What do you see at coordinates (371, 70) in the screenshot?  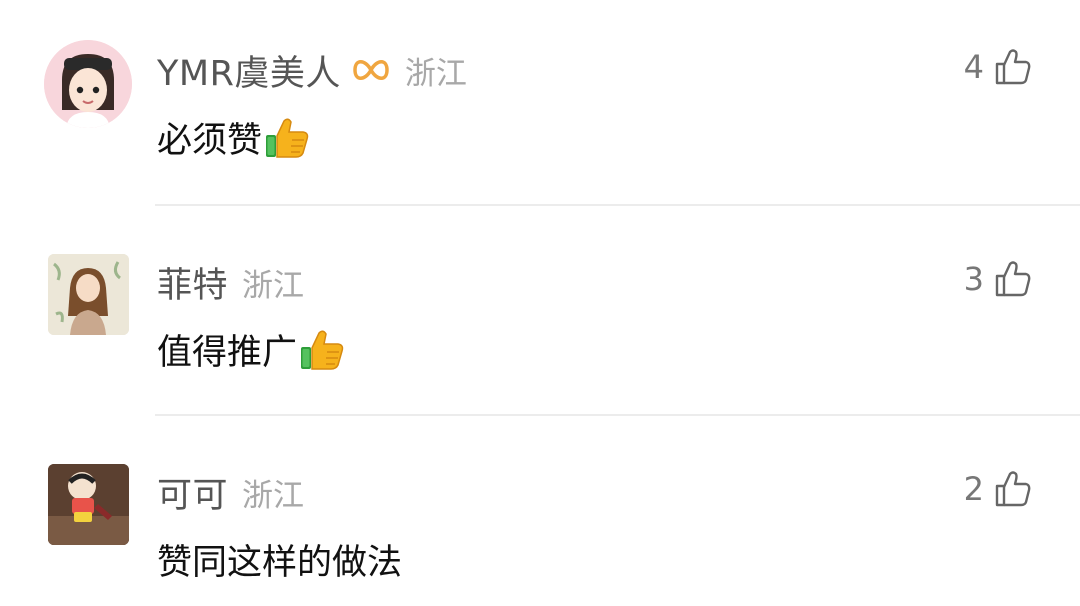 I see `vip-infinity-icon` at bounding box center [371, 70].